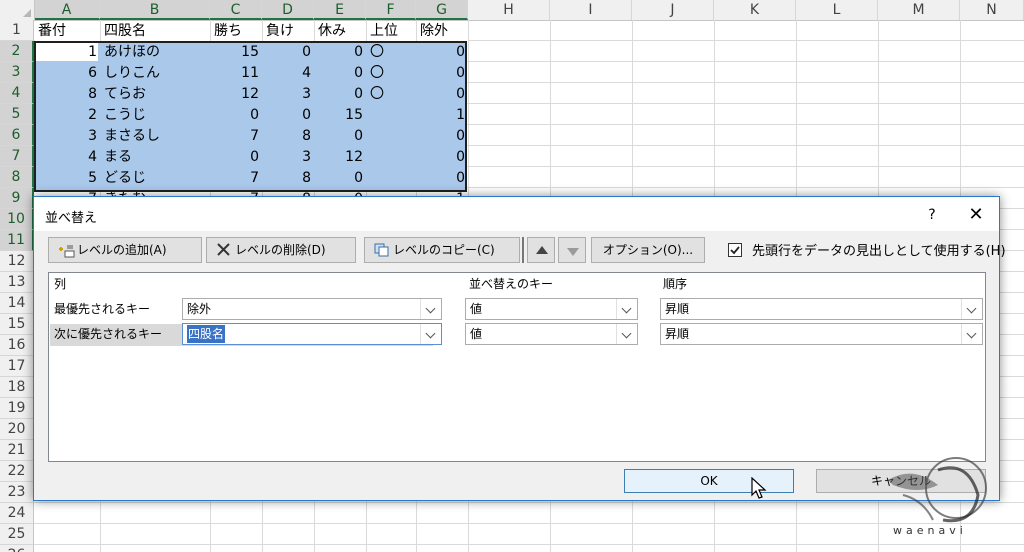  What do you see at coordinates (735, 250) in the screenshot?
I see `header-row-checkbox` at bounding box center [735, 250].